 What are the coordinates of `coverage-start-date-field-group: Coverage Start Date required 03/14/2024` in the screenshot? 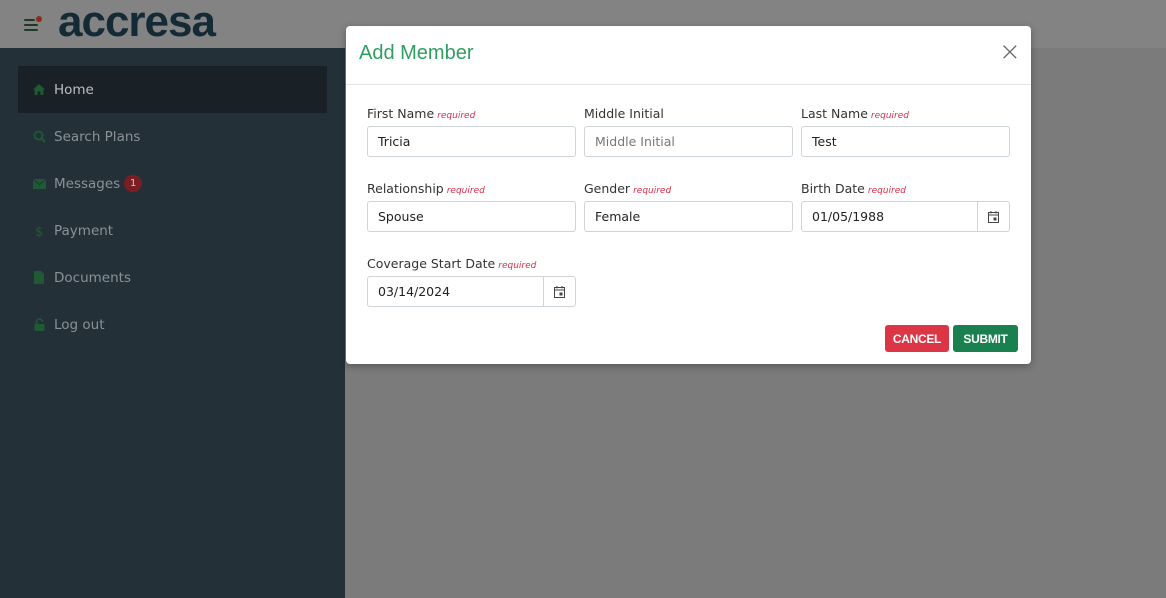 It's located at (471, 281).